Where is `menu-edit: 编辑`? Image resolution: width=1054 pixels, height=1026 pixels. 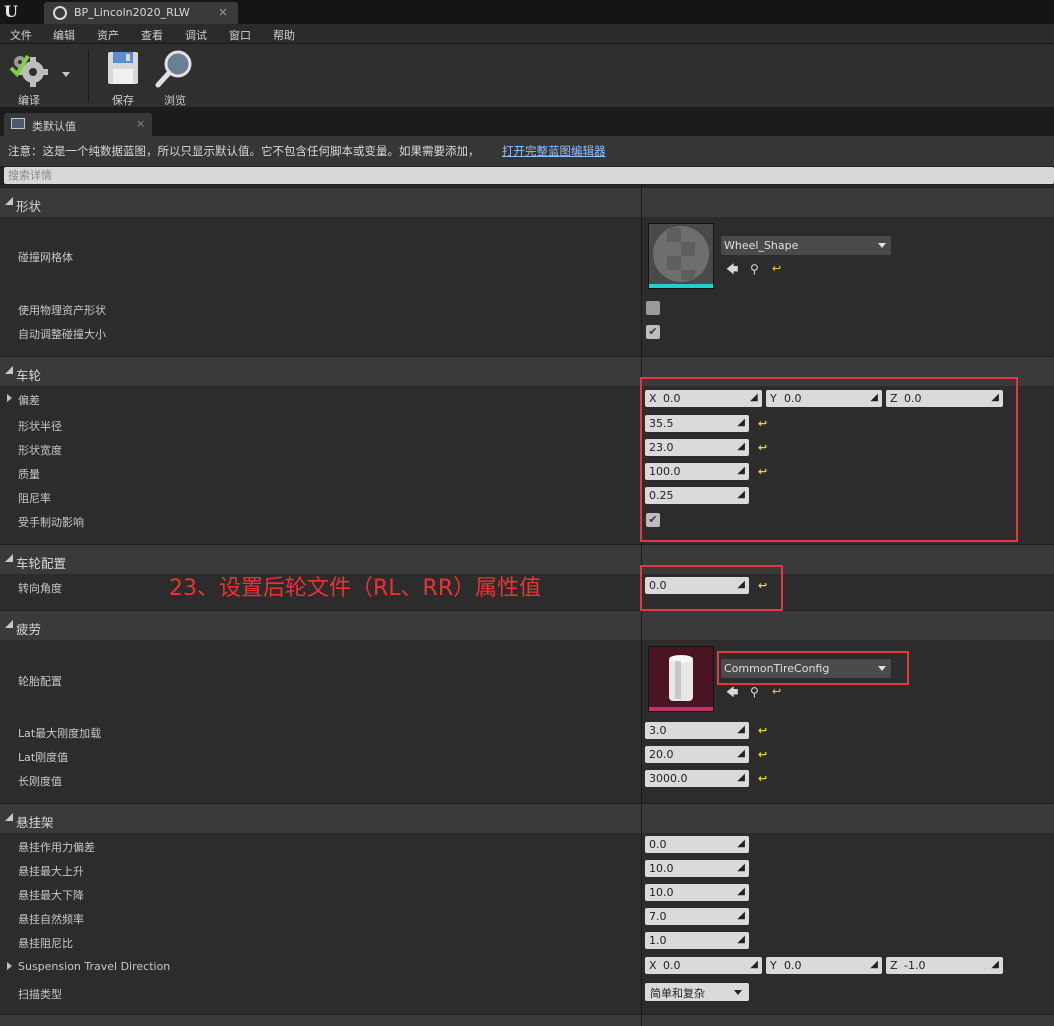
menu-edit: 编辑 is located at coordinates (64, 35).